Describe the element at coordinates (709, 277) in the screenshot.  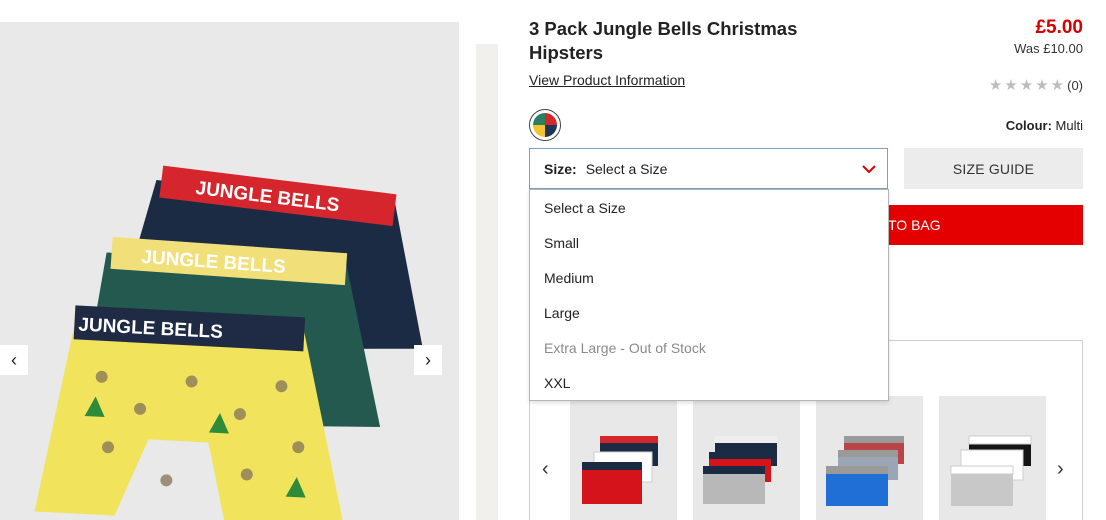
I see `size-option-medium: Medium` at that location.